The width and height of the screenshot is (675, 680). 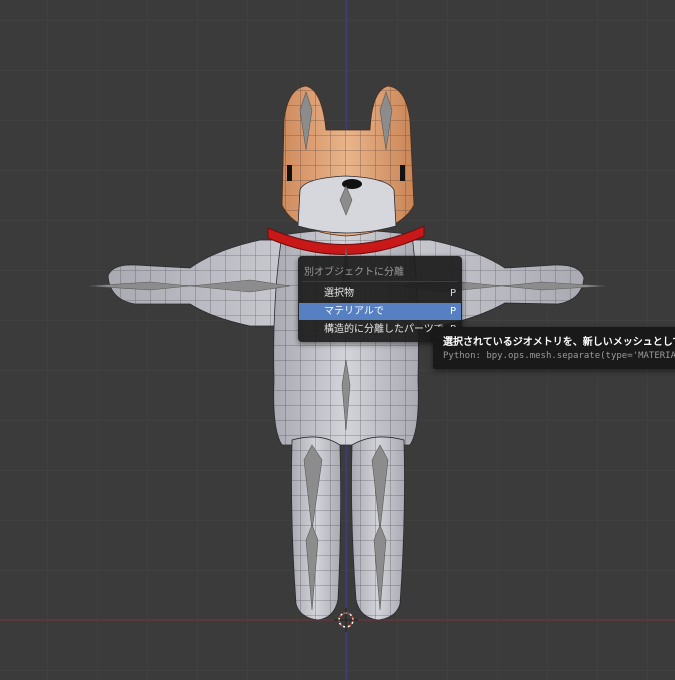 What do you see at coordinates (289, 173) in the screenshot?
I see `left-eye` at bounding box center [289, 173].